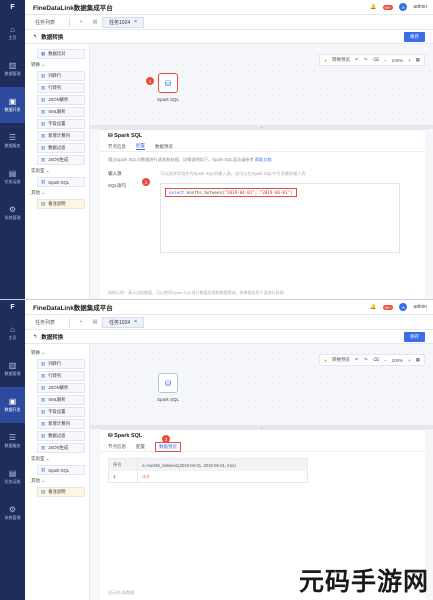  What do you see at coordinates (261, 84) in the screenshot?
I see `flow-canvas: ● 转换预览 ↶ ↷ ⌫ − 100% + ▦ 1 ⛁ Spark SQL` at bounding box center [261, 84].